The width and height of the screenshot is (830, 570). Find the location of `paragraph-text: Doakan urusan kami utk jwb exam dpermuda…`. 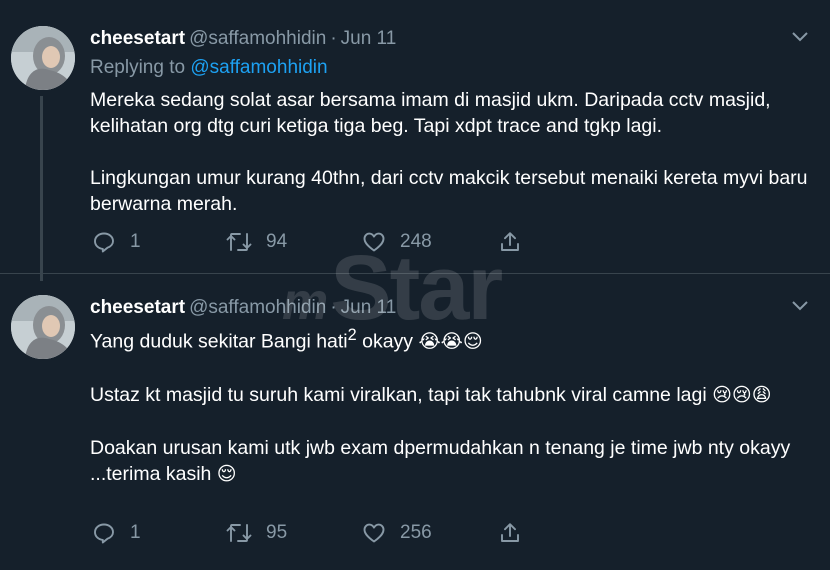

paragraph-text: Doakan urusan kami utk jwb exam dpermuda… is located at coordinates (440, 460).